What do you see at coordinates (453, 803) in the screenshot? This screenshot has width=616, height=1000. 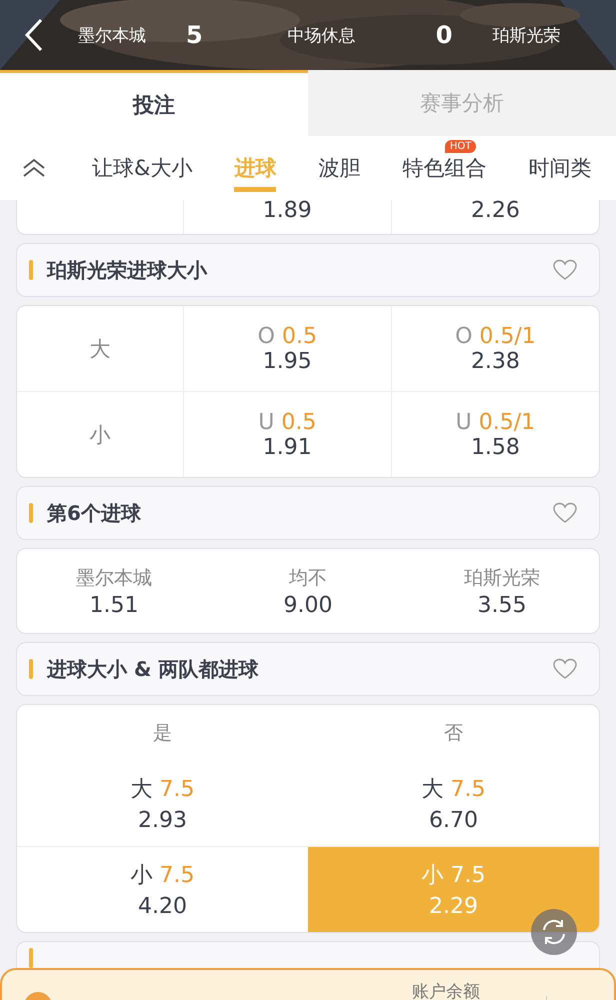 I see `odds-option: 大 7.5 6.70` at bounding box center [453, 803].